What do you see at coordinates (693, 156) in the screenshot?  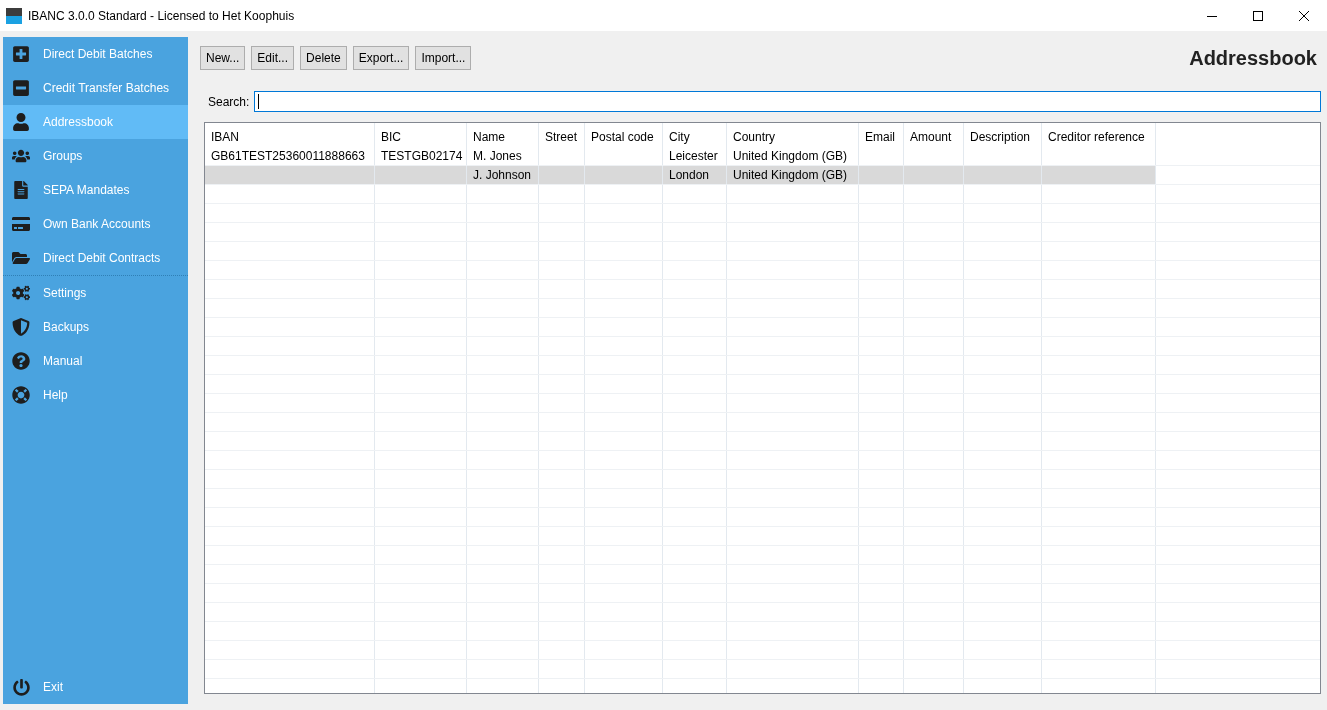 I see `table-cell: Leicester` at bounding box center [693, 156].